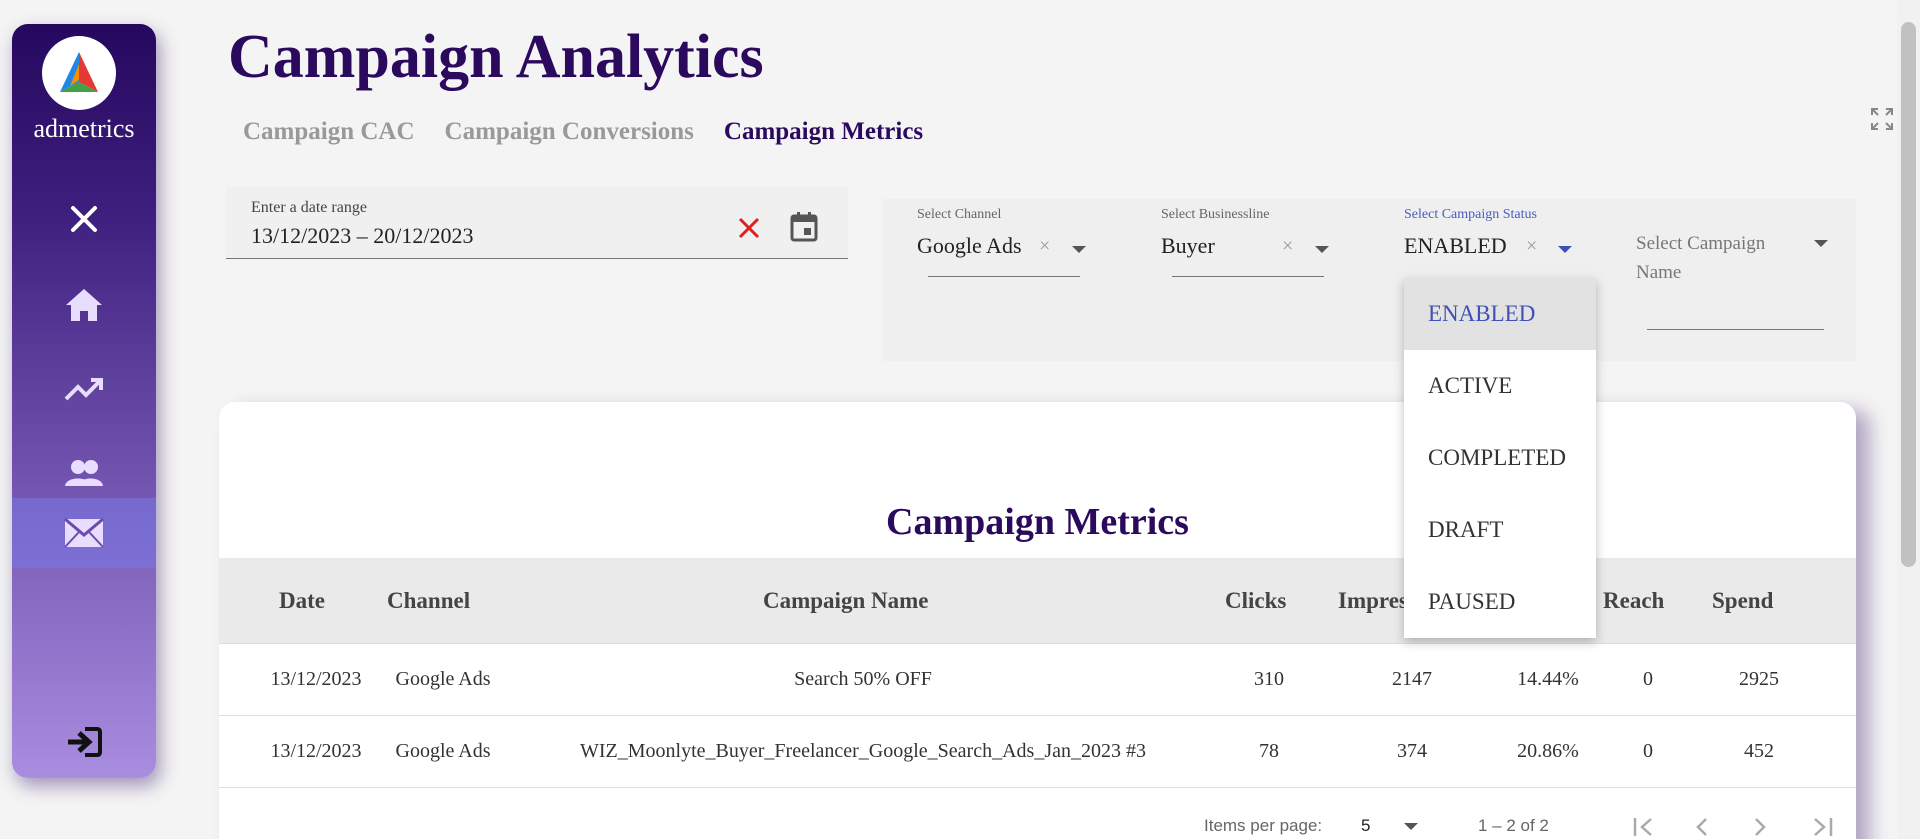 This screenshot has height=839, width=1920. I want to click on date-range-label: Enter a date range, so click(309, 207).